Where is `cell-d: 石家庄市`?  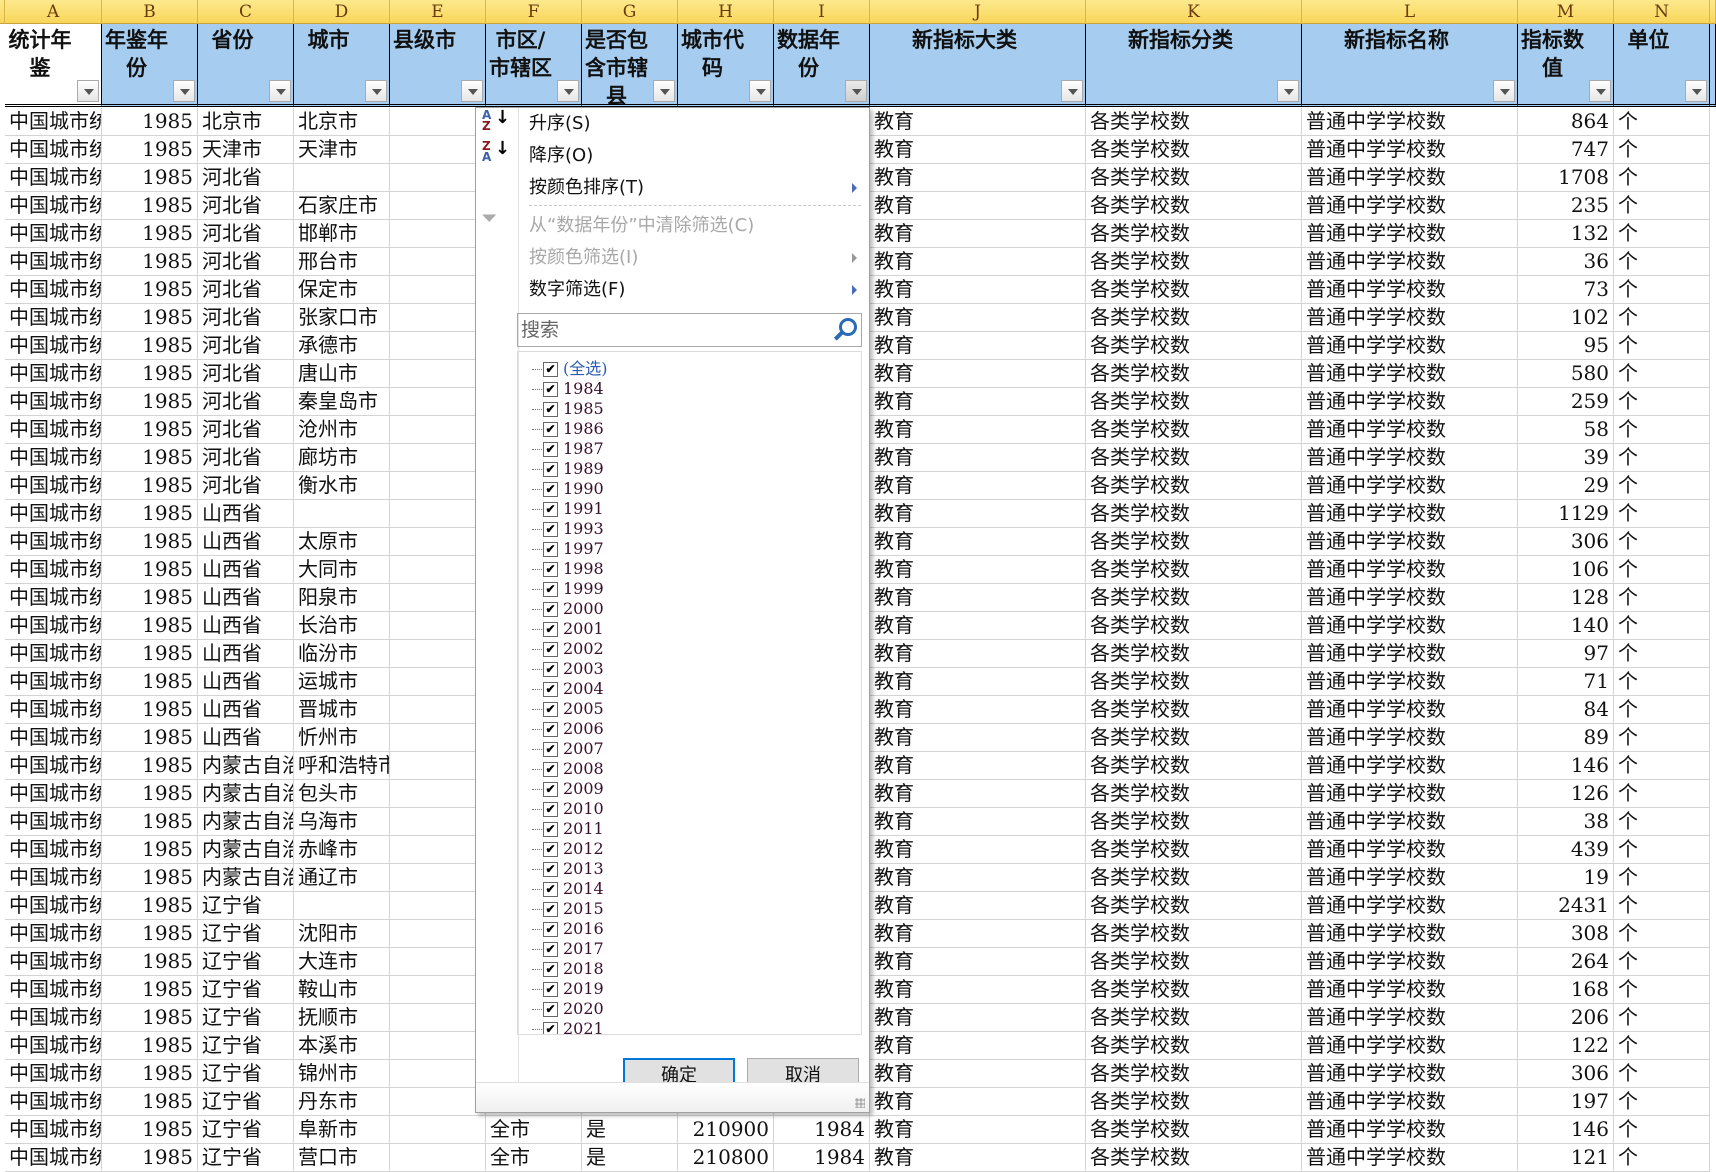
cell-d: 石家庄市 is located at coordinates (342, 206).